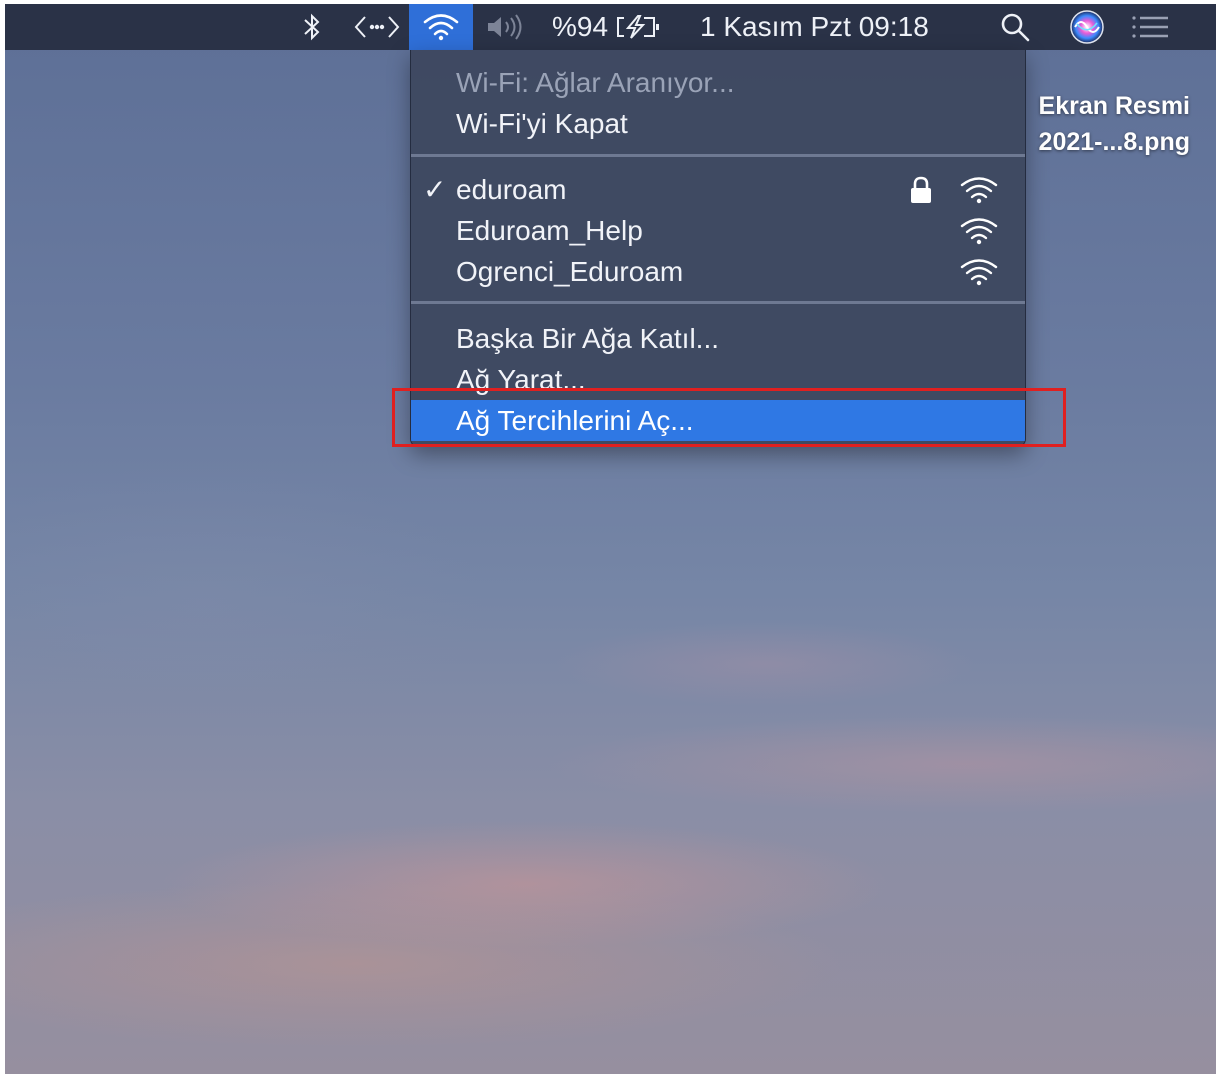 This screenshot has width=1219, height=1076. Describe the element at coordinates (639, 27) in the screenshot. I see `battery-icon` at that location.